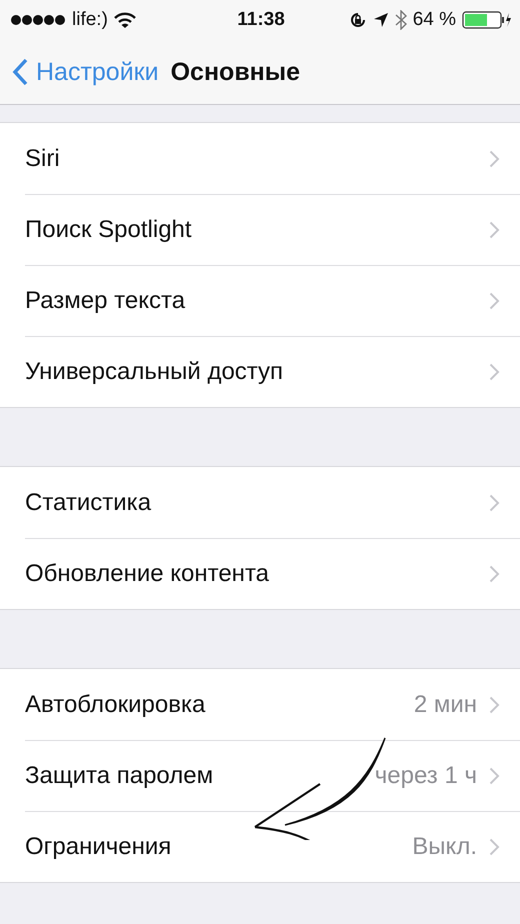 Image resolution: width=520 pixels, height=924 pixels. I want to click on row-value: 2 мин, so click(445, 704).